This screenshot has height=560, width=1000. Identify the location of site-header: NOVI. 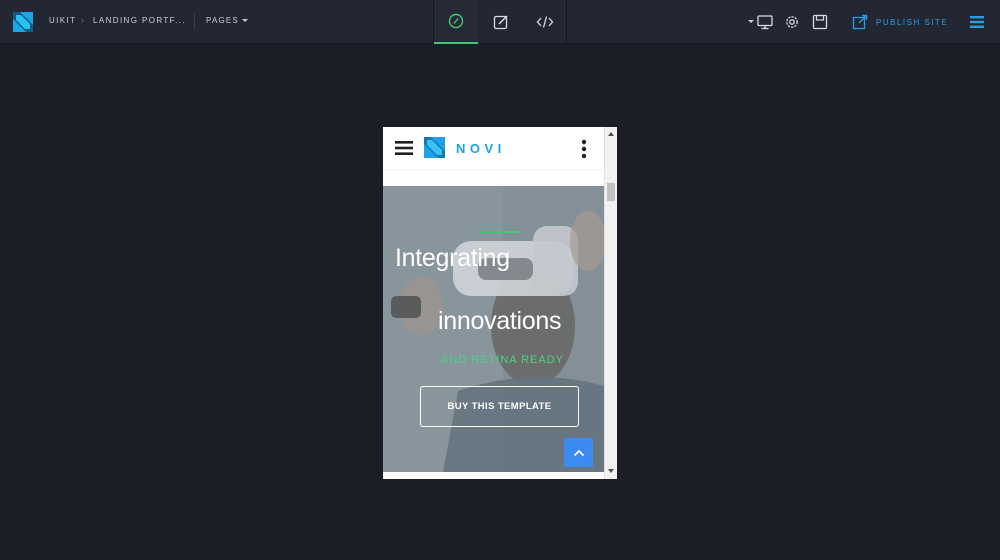
(493, 148).